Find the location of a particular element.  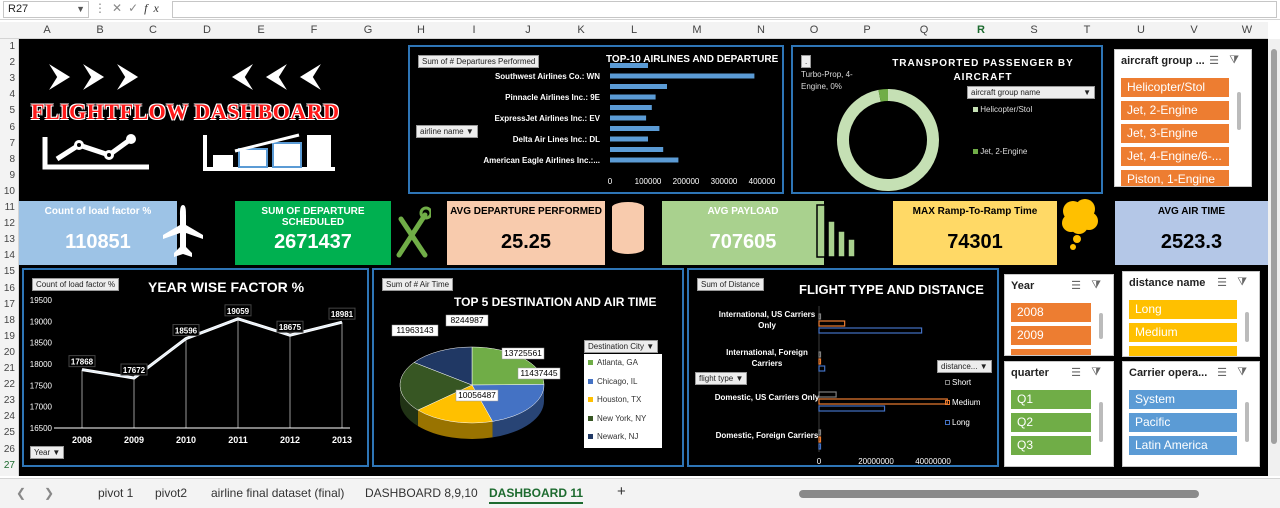

tab-dashboard-11: DASHBOARD 11 is located at coordinates (536, 495).